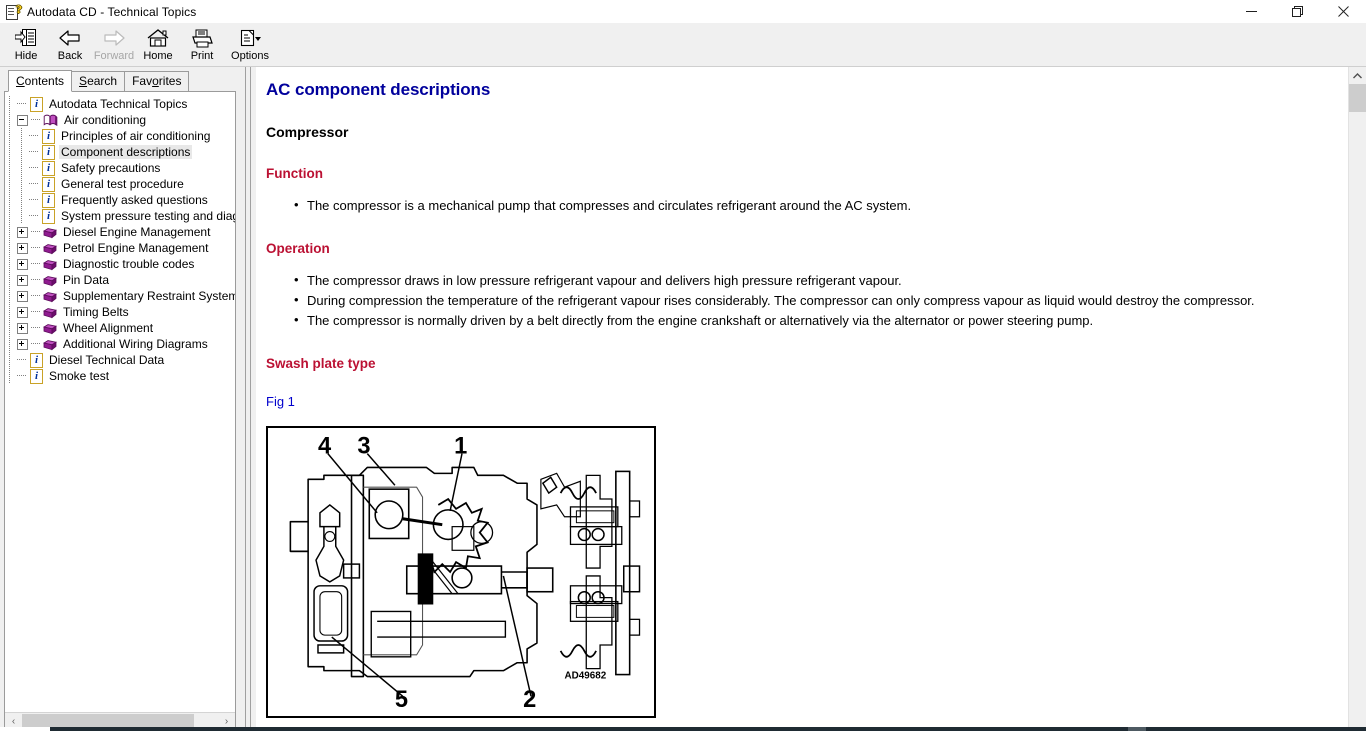 Image resolution: width=1366 pixels, height=731 pixels. I want to click on options-button: Options, so click(250, 44).